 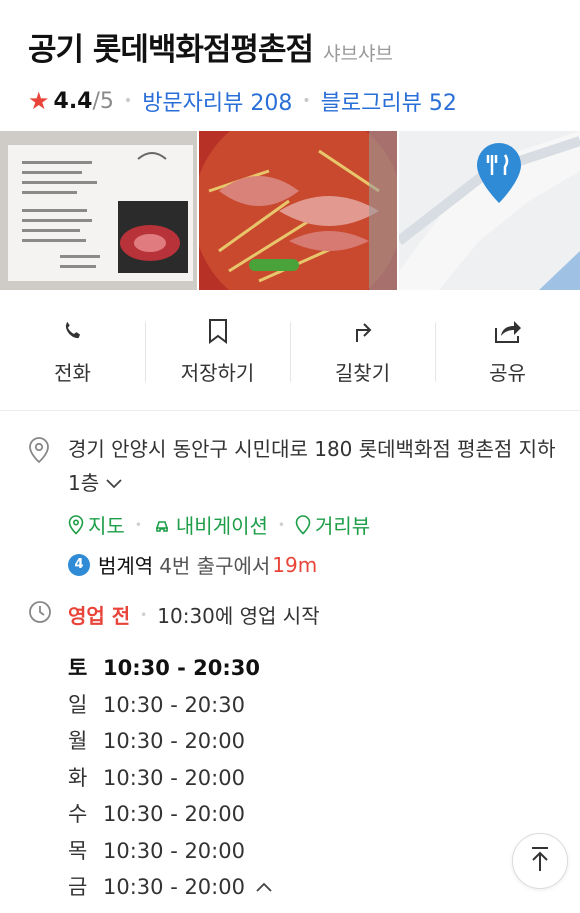 What do you see at coordinates (78, 777) in the screenshot?
I see `hours-day: 화` at bounding box center [78, 777].